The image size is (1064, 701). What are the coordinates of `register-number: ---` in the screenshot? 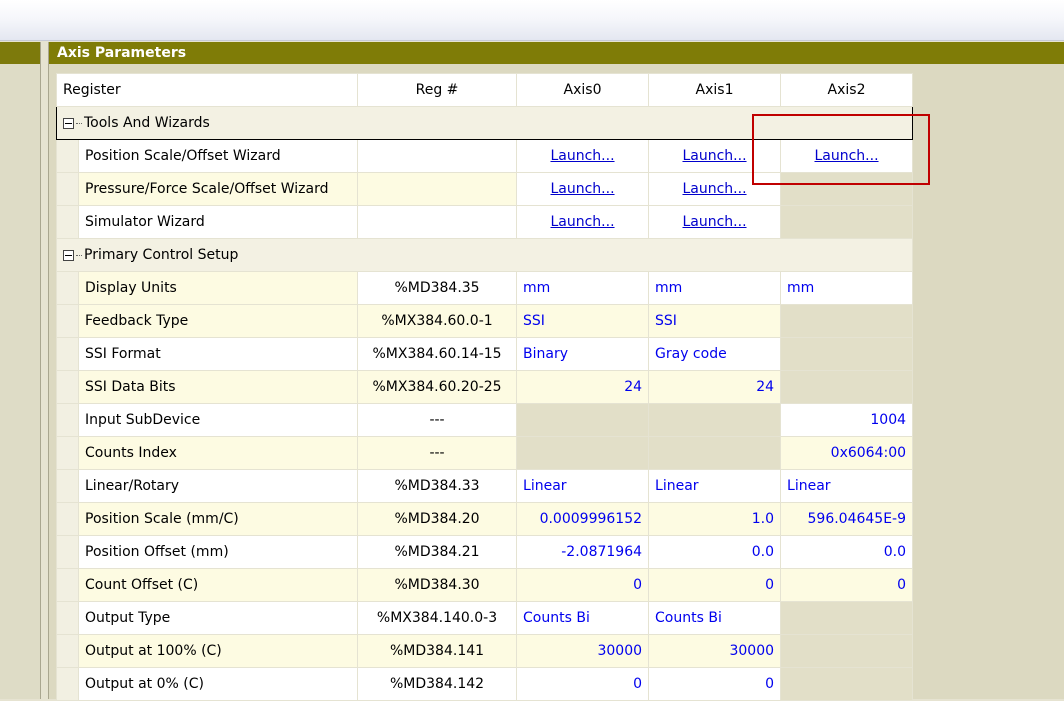 It's located at (437, 453).